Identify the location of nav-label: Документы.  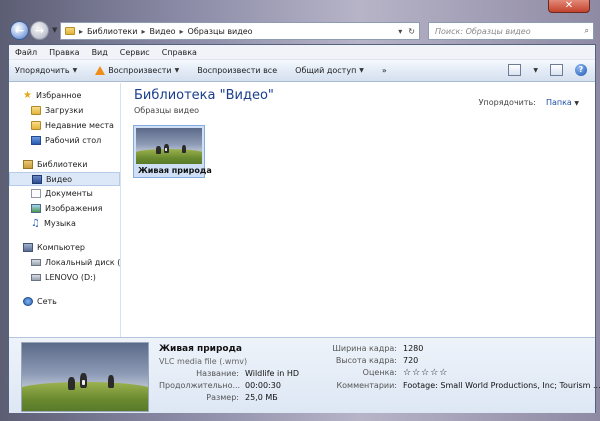
(69, 193).